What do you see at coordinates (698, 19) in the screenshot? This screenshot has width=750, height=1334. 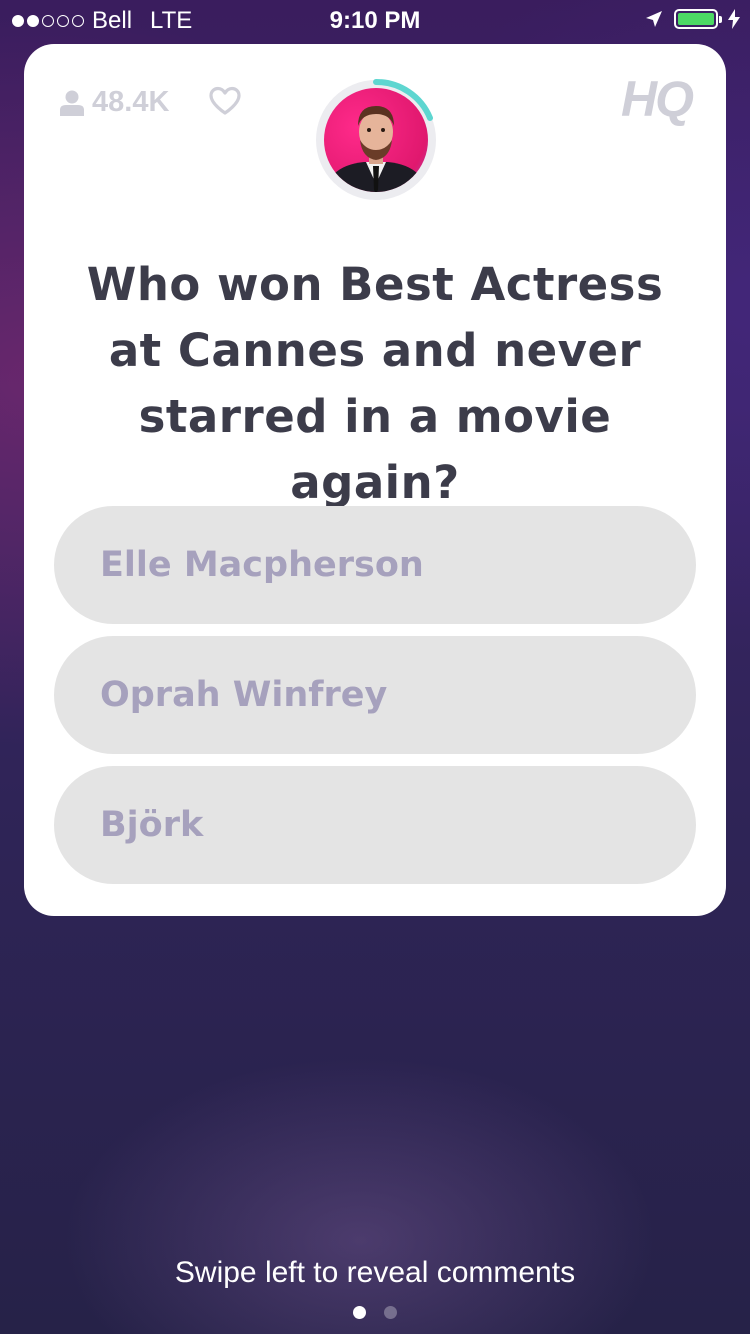 I see `battery-icon` at bounding box center [698, 19].